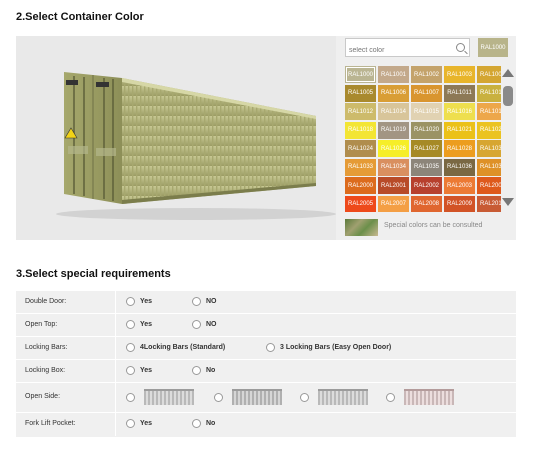  What do you see at coordinates (489, 74) in the screenshot?
I see `color-swatch: RAL1004` at bounding box center [489, 74].